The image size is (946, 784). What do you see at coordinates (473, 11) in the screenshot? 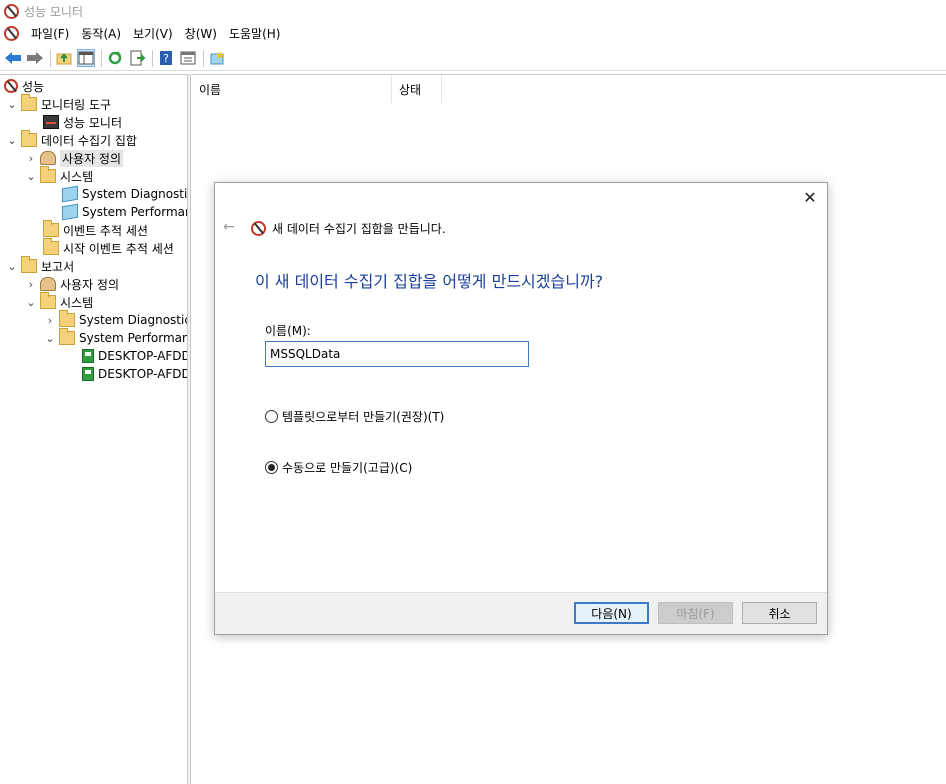
I see `title-bar: 성능 모니터` at bounding box center [473, 11].